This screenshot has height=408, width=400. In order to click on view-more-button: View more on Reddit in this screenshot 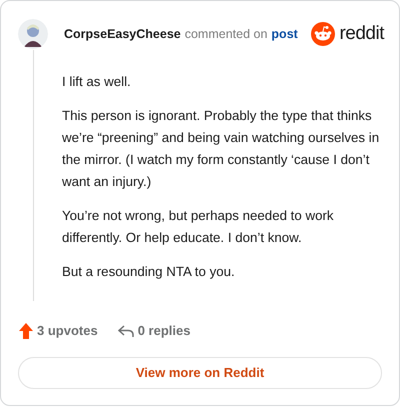, I will do `click(200, 373)`.